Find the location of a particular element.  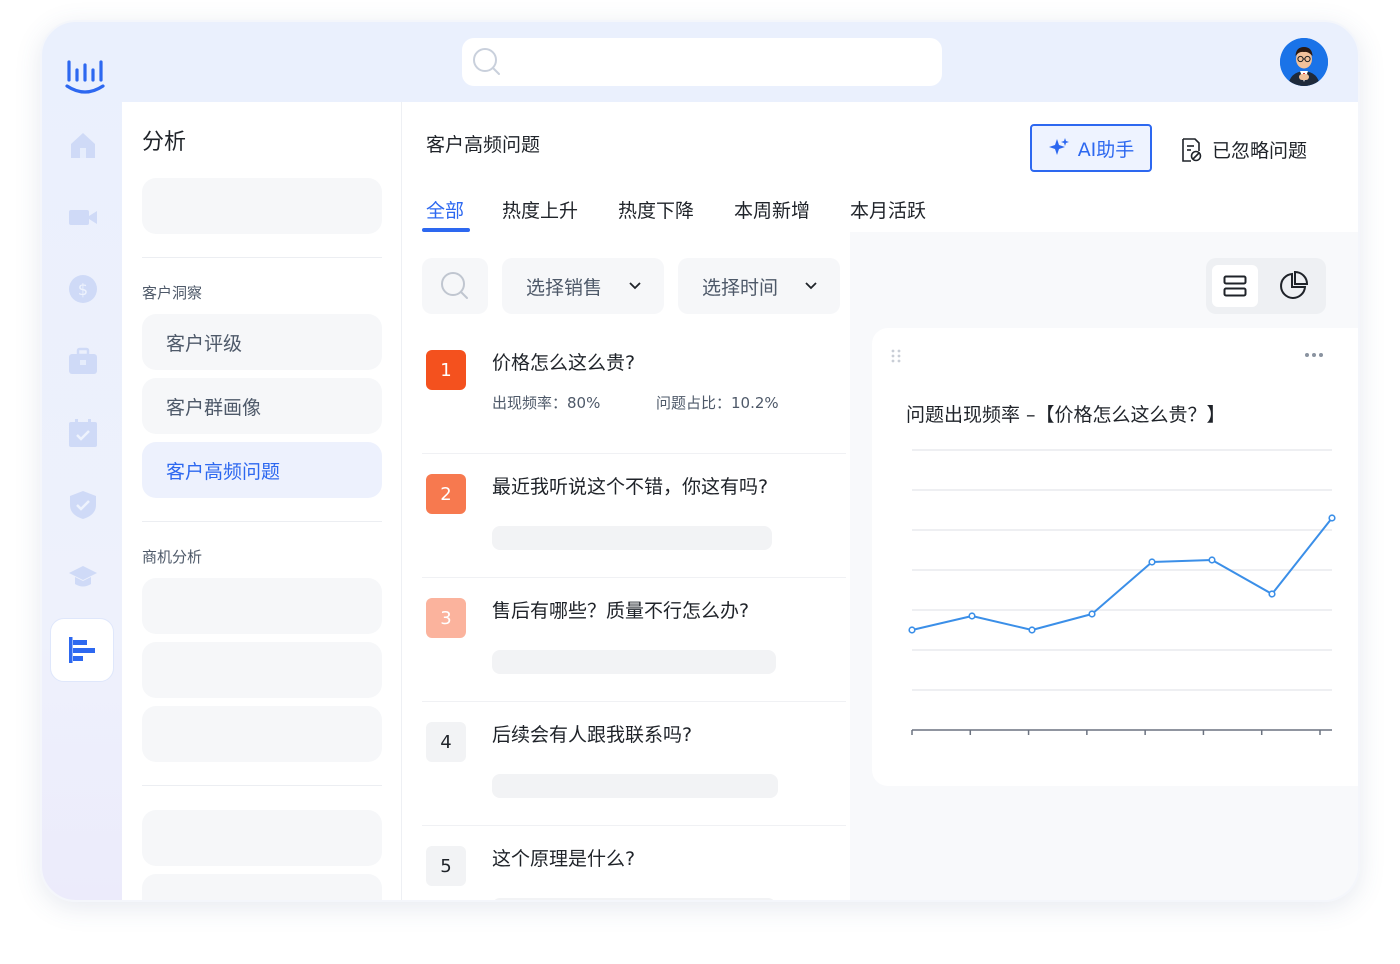

question-item: 2 最近我听说这个不错，你这有吗? is located at coordinates (634, 516).